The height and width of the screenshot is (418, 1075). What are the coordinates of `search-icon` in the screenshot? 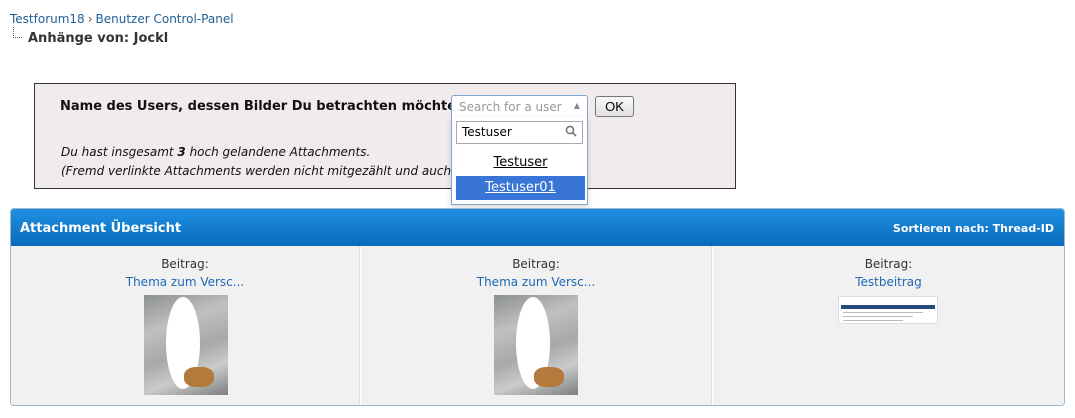 It's located at (571, 131).